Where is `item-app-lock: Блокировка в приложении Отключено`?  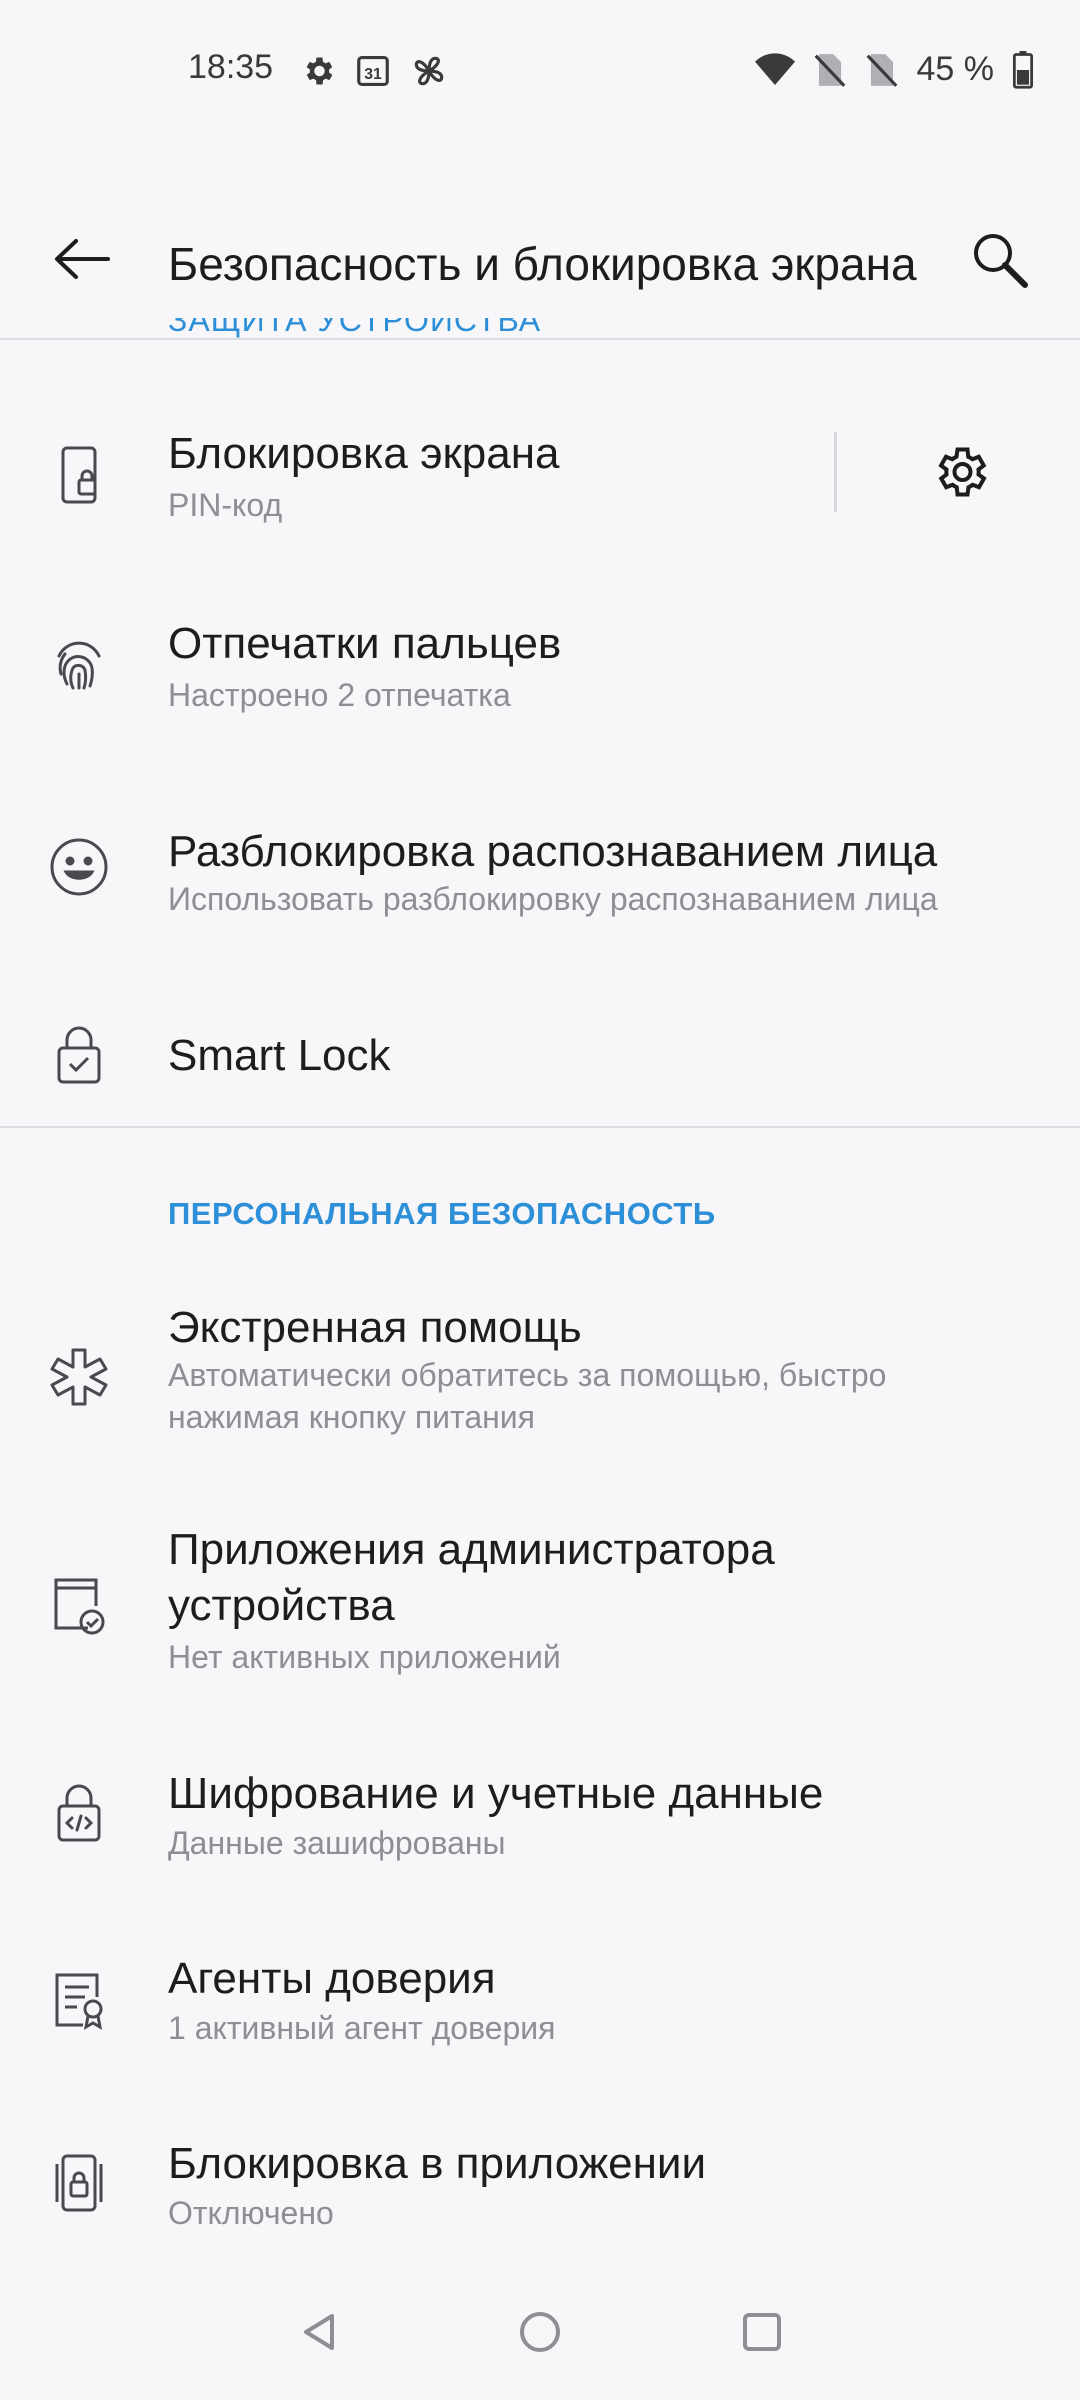
item-app-lock: Блокировка в приложении Отключено is located at coordinates (540, 2185).